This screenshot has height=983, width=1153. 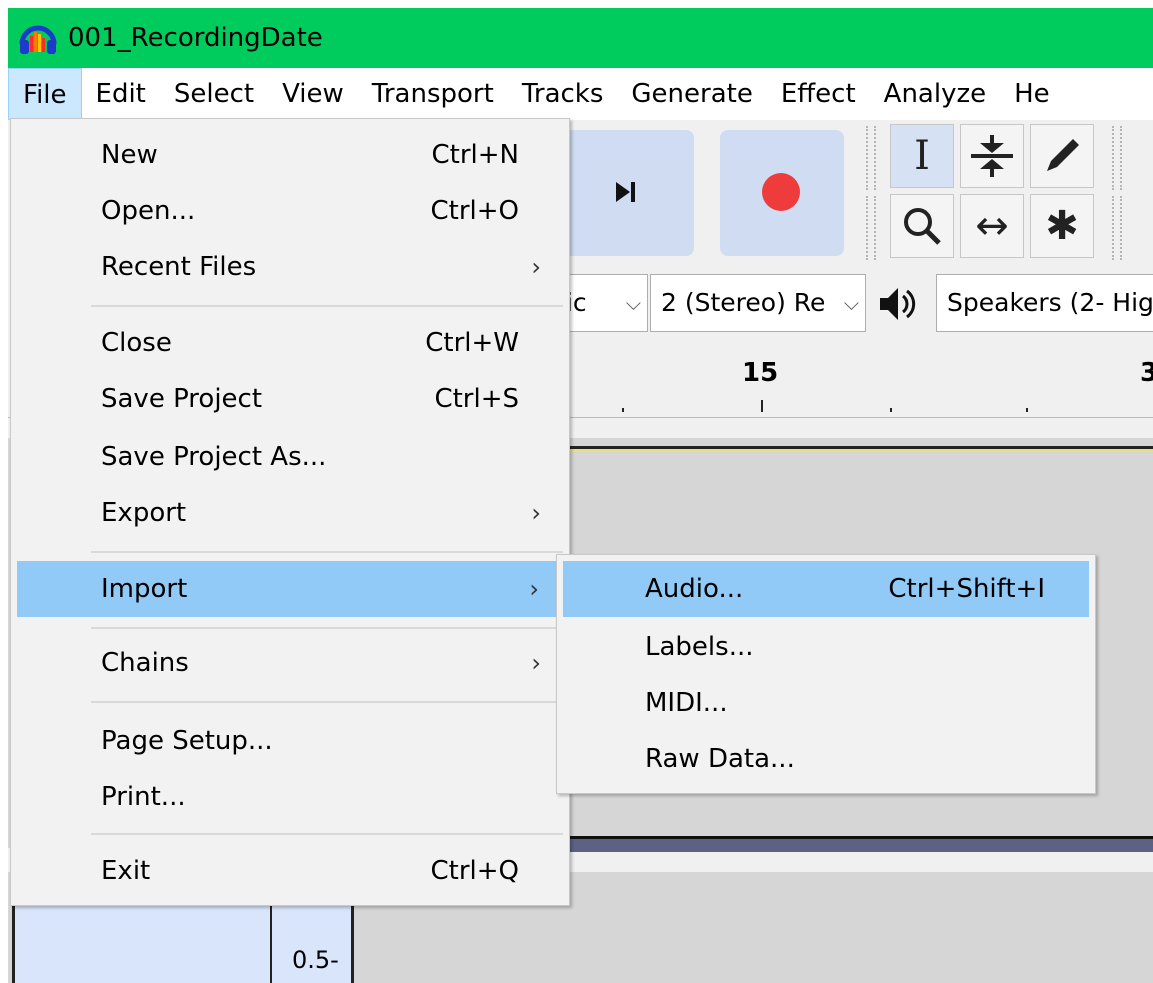 I want to click on menu-edit: Edit, so click(x=121, y=94).